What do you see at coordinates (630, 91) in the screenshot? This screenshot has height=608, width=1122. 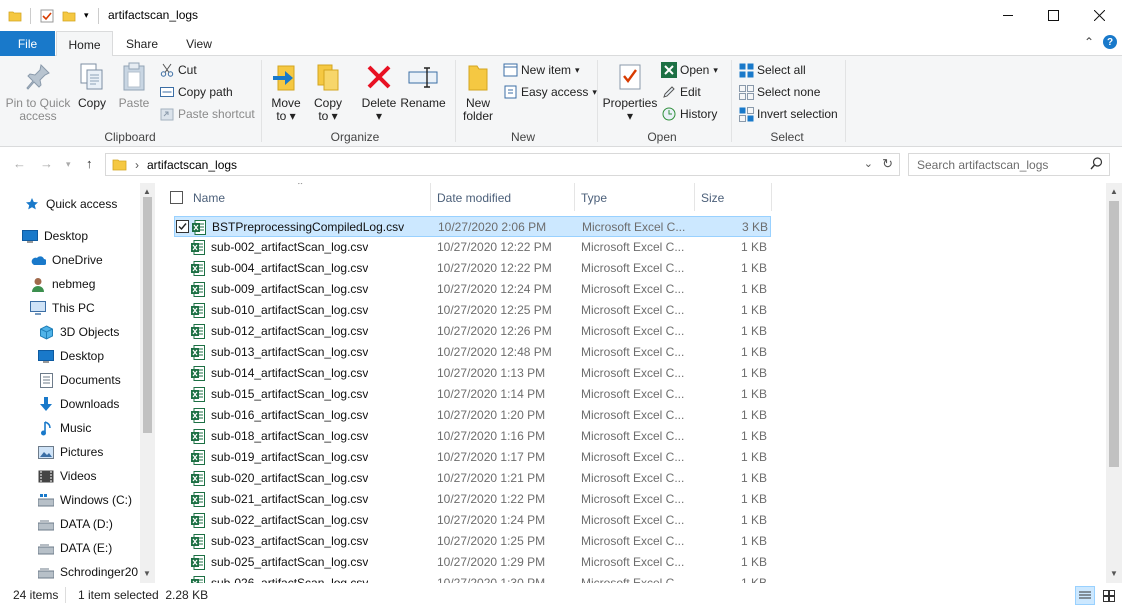 I see `properties-button: Properties ▾` at bounding box center [630, 91].